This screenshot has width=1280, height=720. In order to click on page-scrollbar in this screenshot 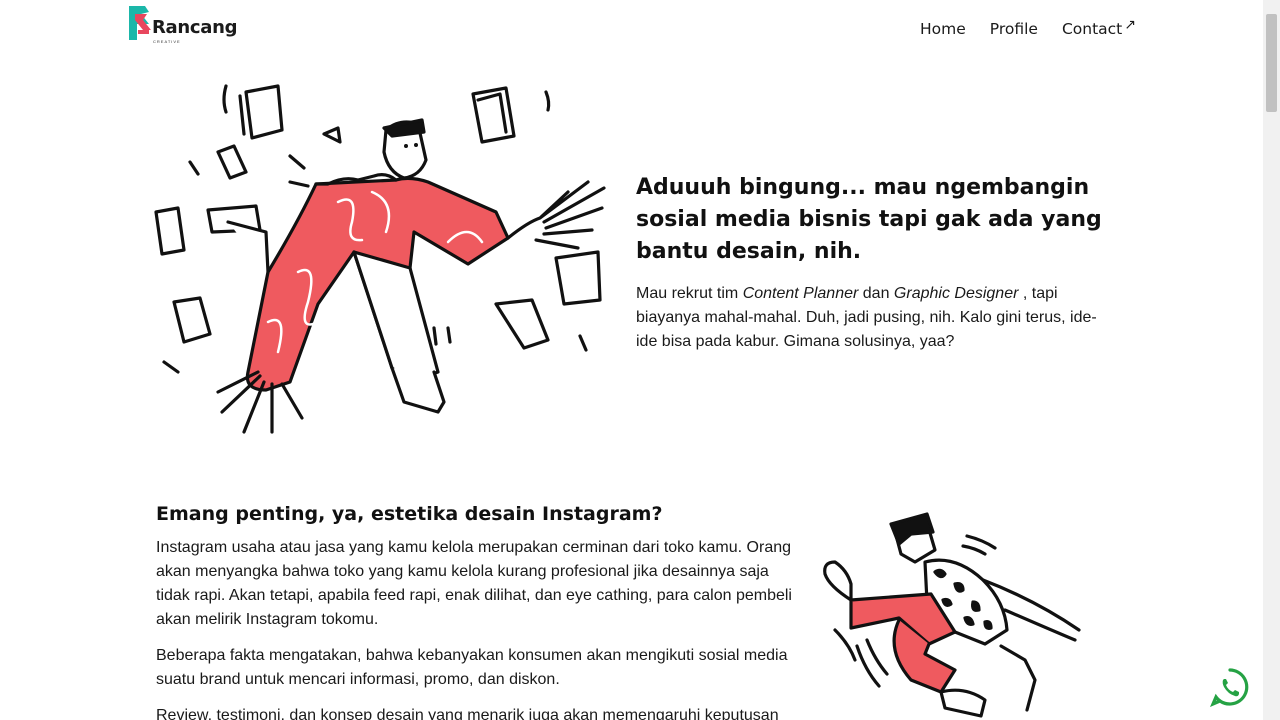, I will do `click(1271, 360)`.